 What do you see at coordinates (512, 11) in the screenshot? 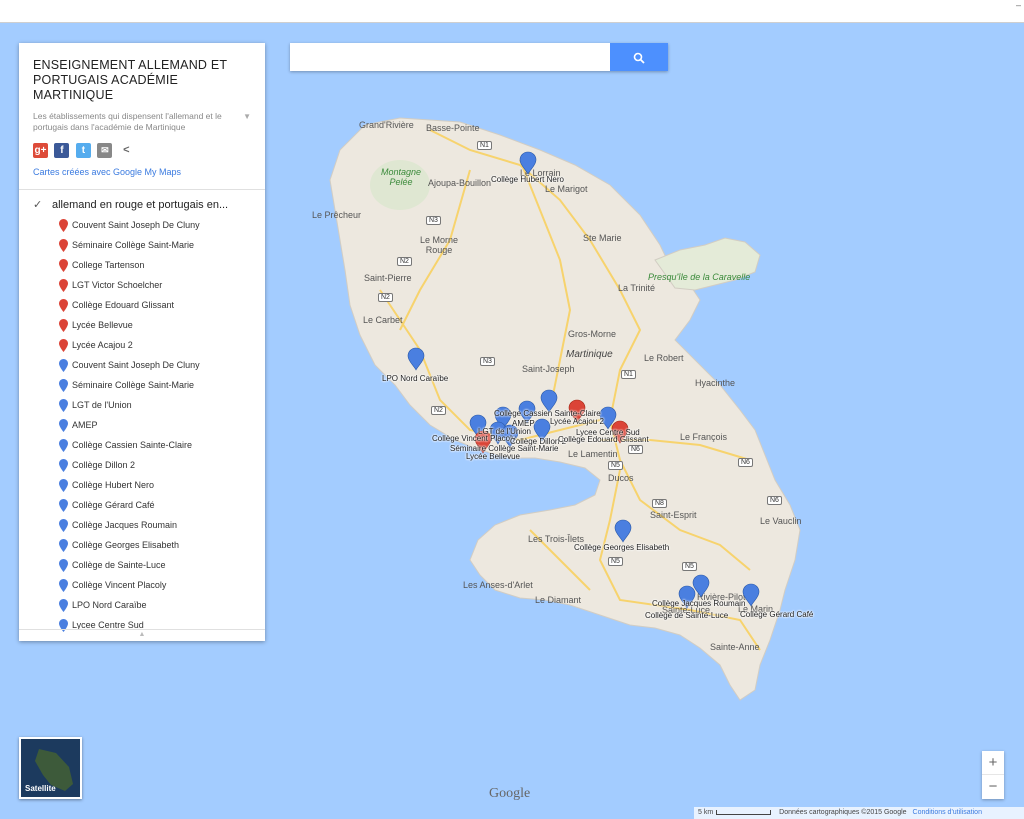
I see `top-bar: –` at bounding box center [512, 11].